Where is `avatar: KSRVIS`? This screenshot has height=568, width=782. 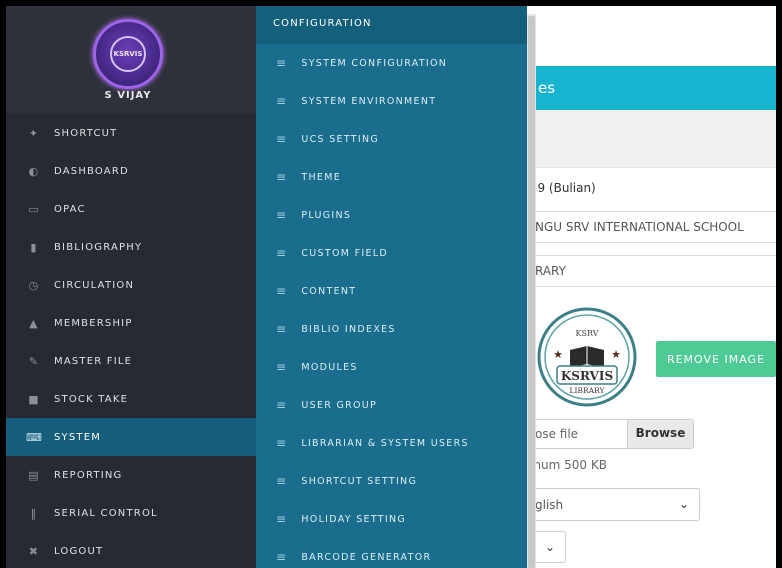
avatar: KSRVIS is located at coordinates (128, 54).